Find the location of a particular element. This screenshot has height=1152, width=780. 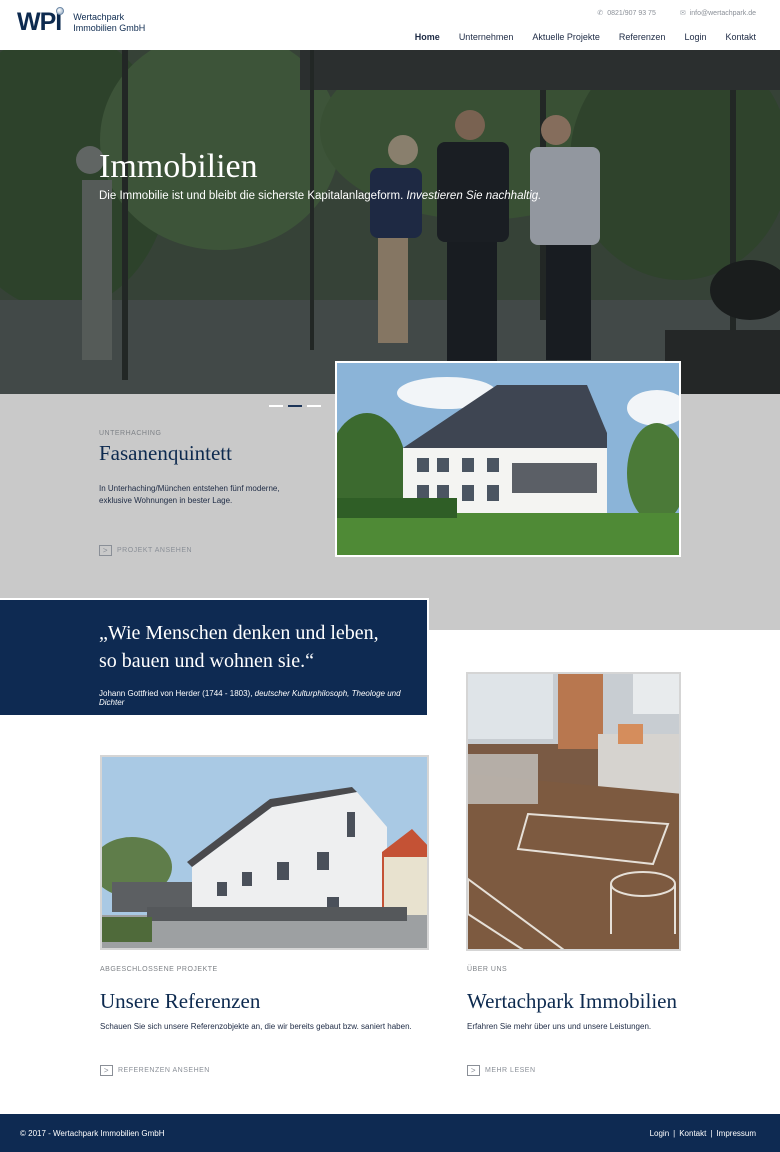

footer-impressum: Impressum is located at coordinates (736, 1133).